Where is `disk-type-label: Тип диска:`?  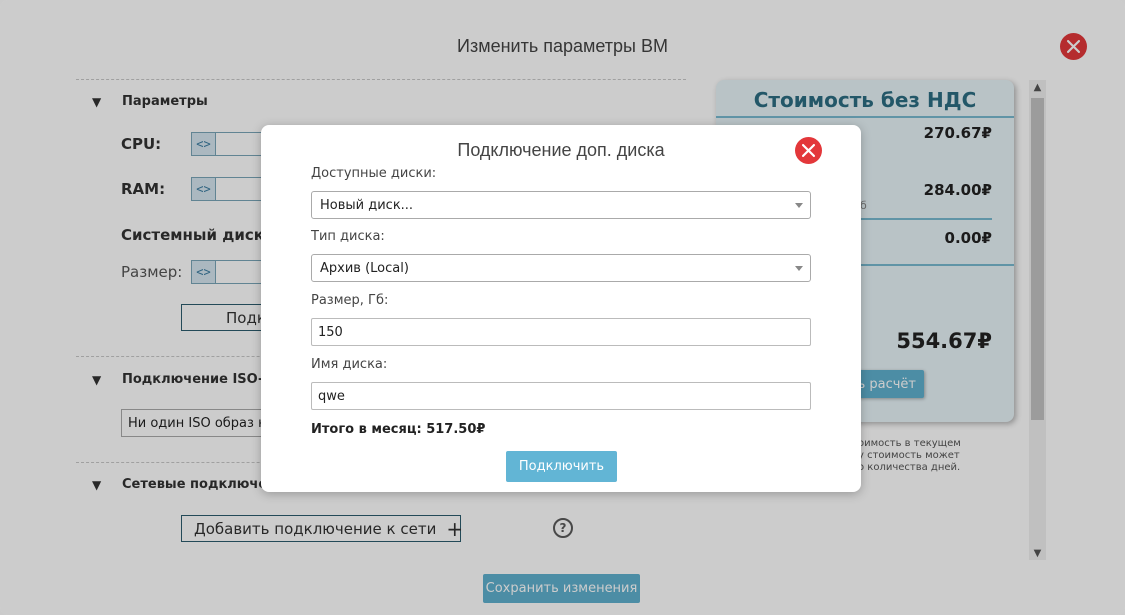
disk-type-label: Тип диска: is located at coordinates (348, 236).